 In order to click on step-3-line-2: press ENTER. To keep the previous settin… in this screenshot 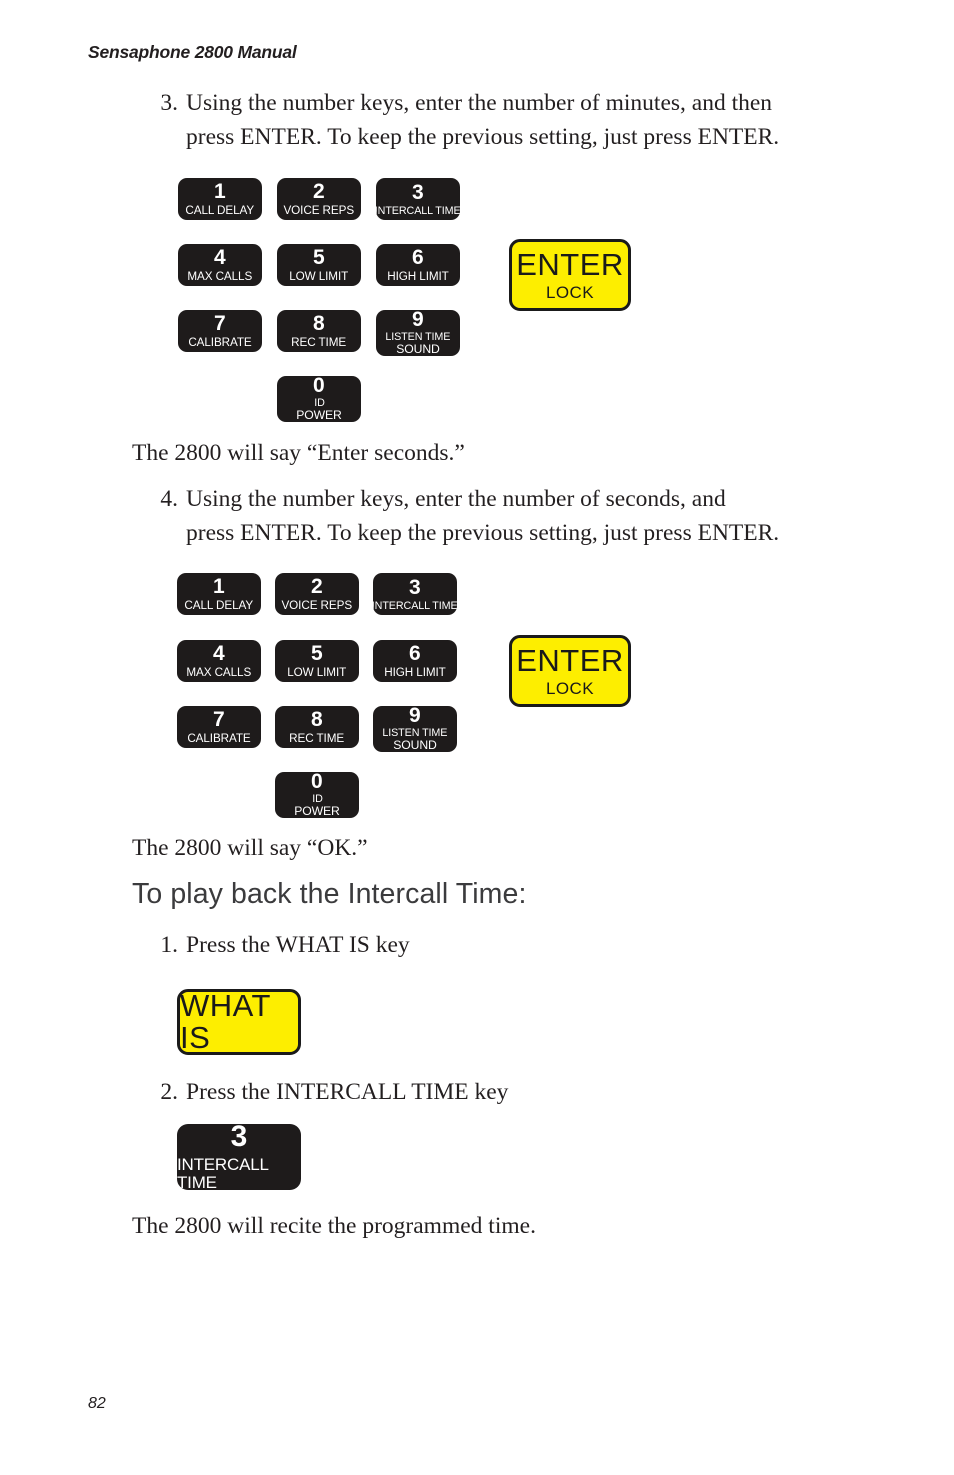, I will do `click(483, 137)`.